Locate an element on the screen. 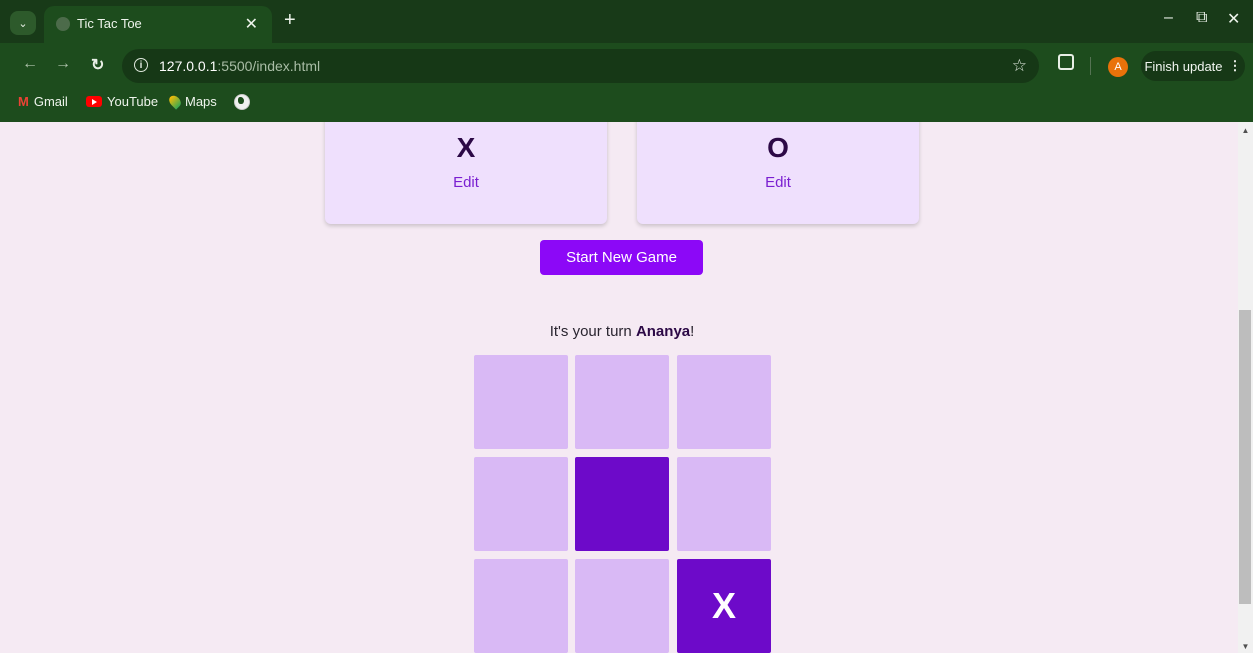  globe-icon is located at coordinates (242, 102).